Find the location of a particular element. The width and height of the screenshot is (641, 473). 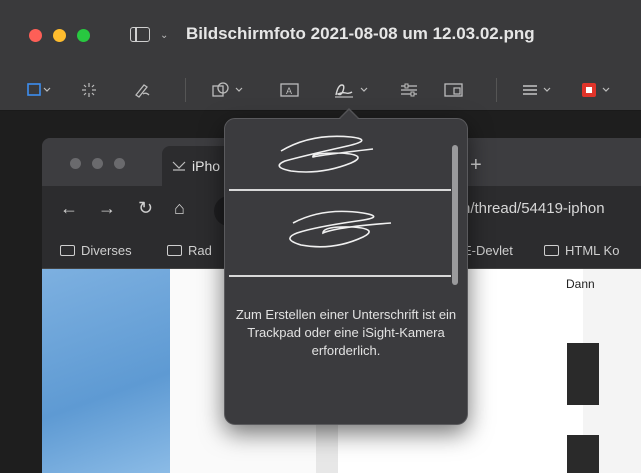

line-style-icon is located at coordinates (537, 90).